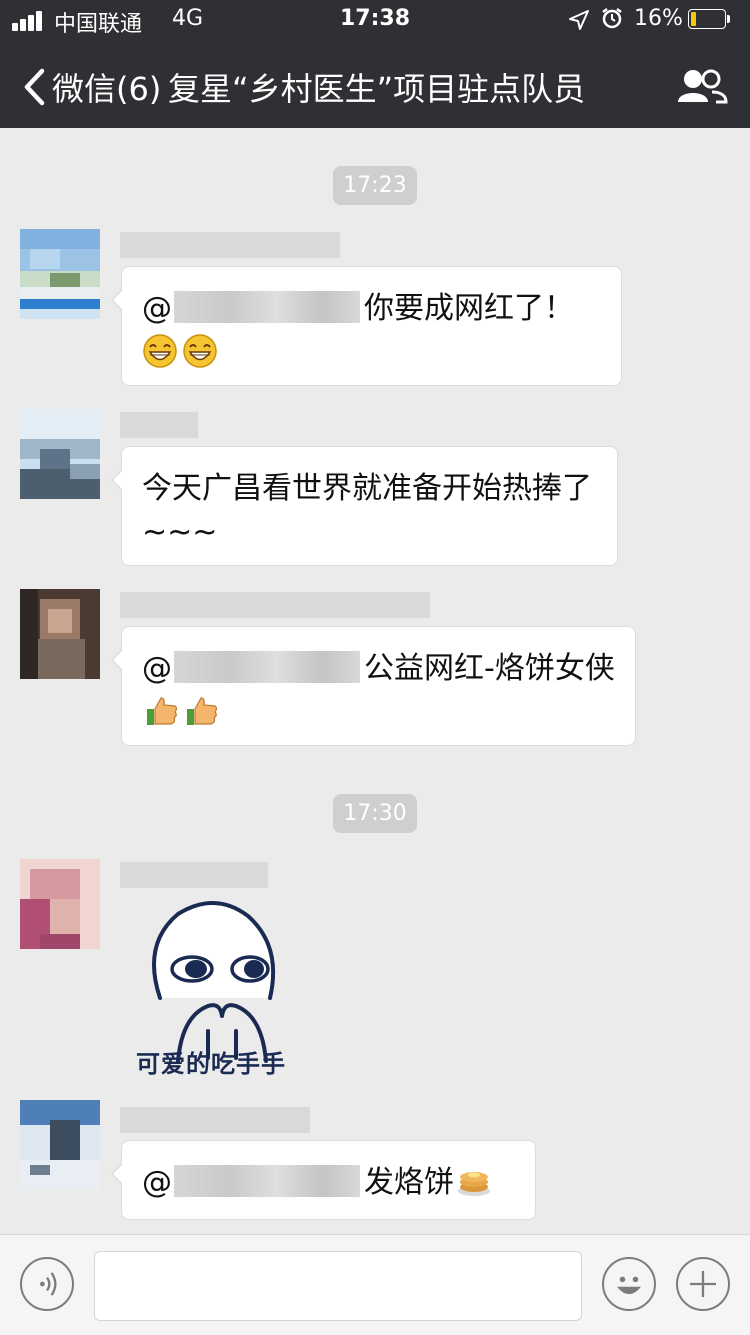 This screenshot has height=1335, width=750. I want to click on message-text: 今天广昌看世界就准备开始热捧了~~~, so click(367, 510).